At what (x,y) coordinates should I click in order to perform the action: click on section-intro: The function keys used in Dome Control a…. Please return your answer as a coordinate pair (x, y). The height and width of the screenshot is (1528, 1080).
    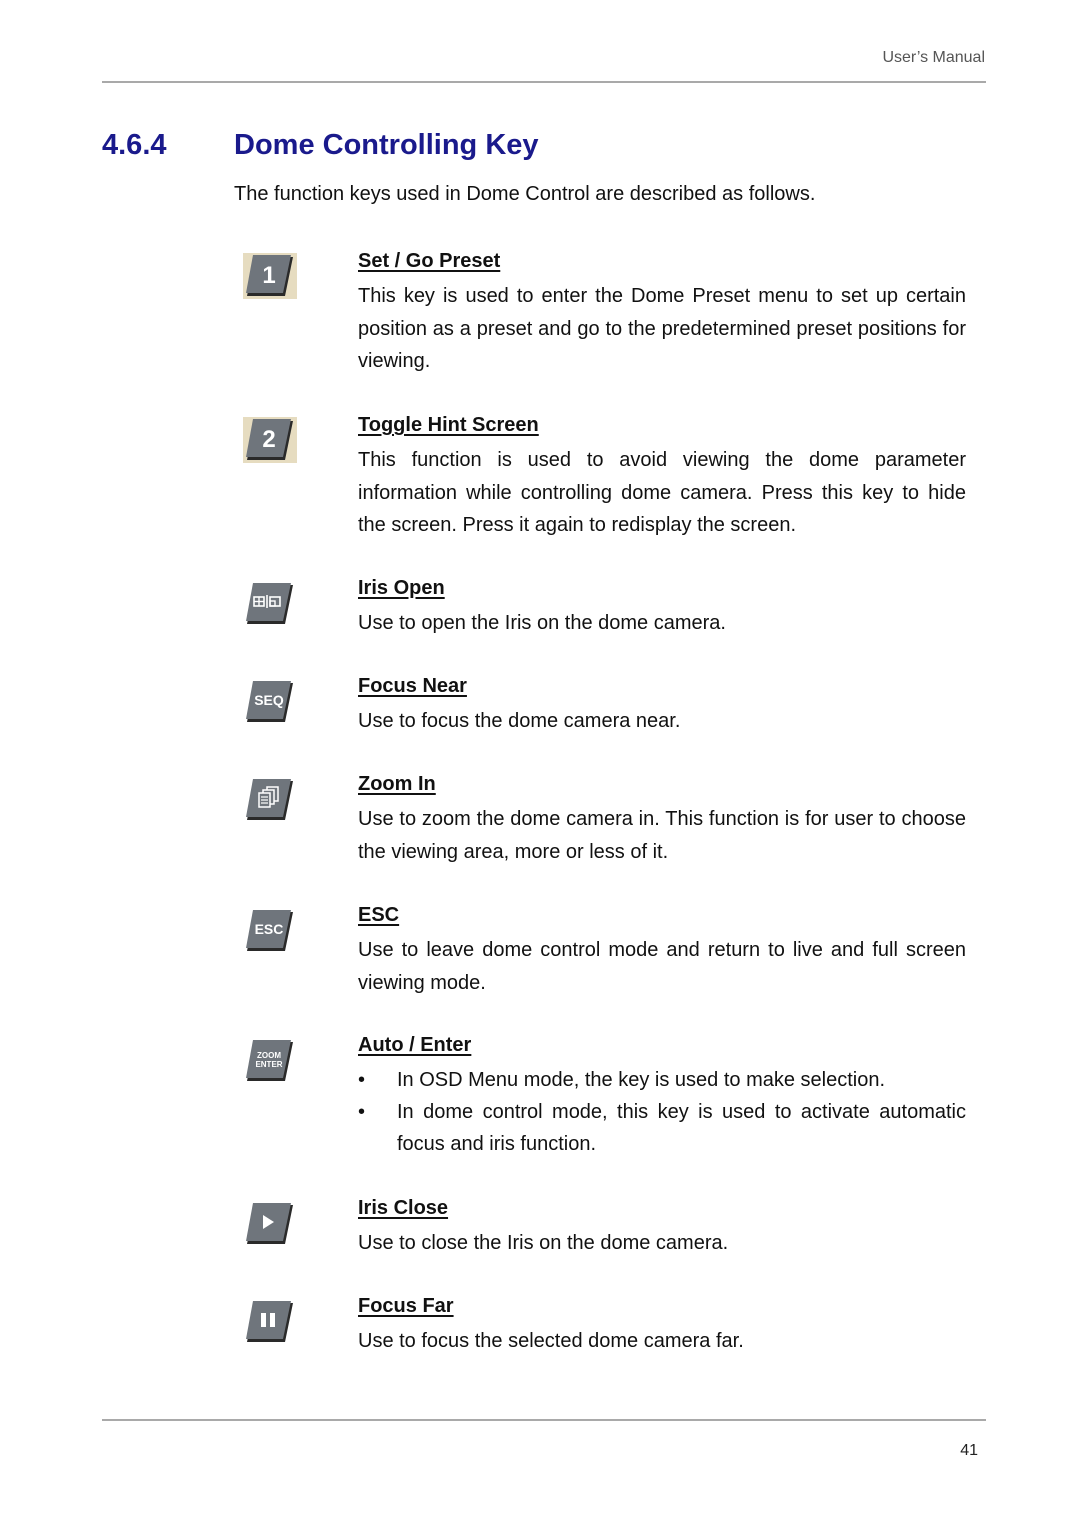
    Looking at the image, I should click on (525, 194).